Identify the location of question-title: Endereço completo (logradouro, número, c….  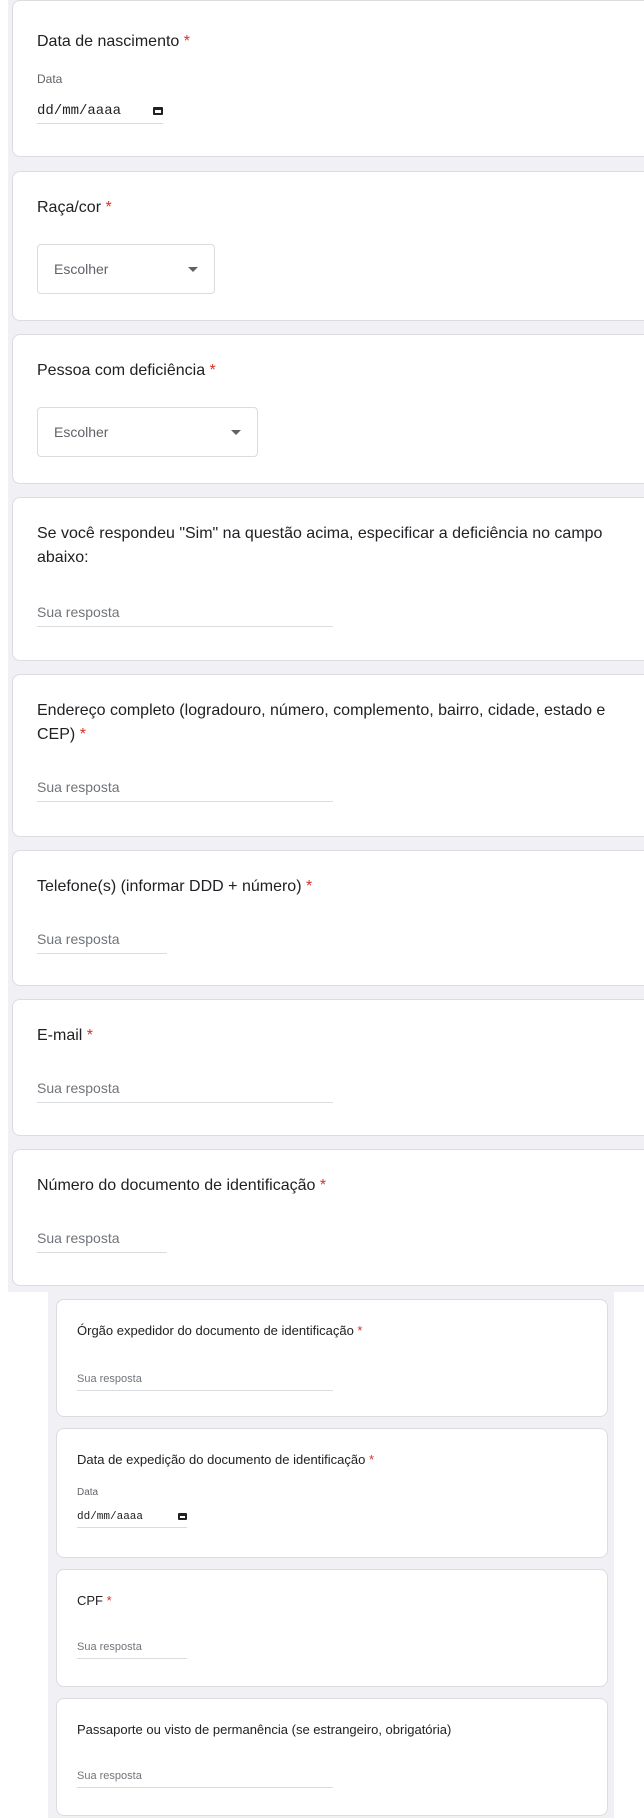
(337, 723).